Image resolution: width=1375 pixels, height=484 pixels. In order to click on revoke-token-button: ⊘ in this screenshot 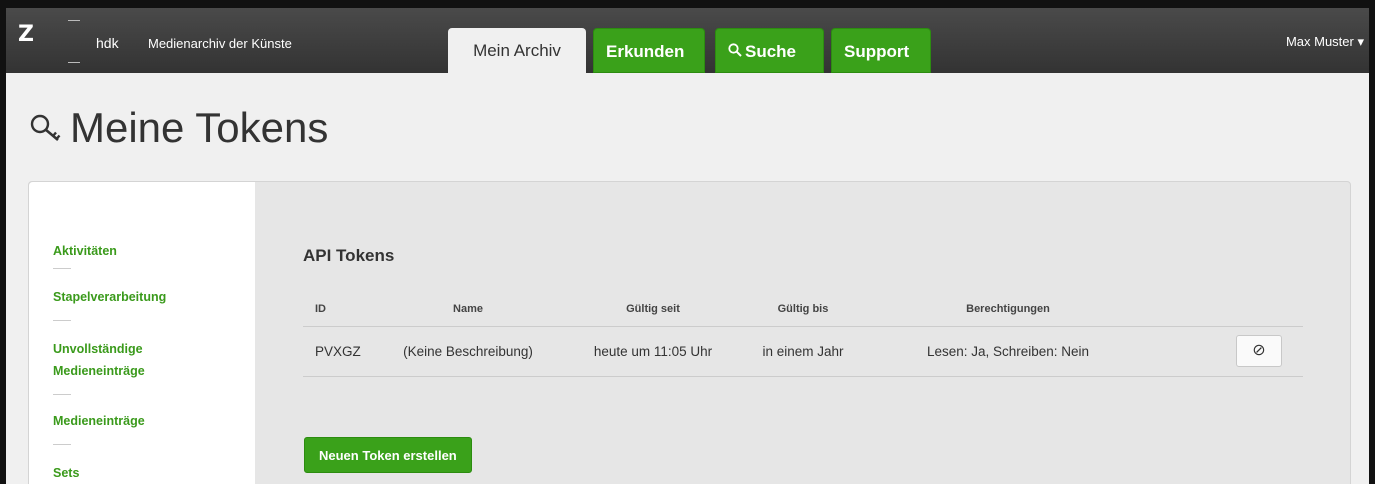, I will do `click(1259, 351)`.